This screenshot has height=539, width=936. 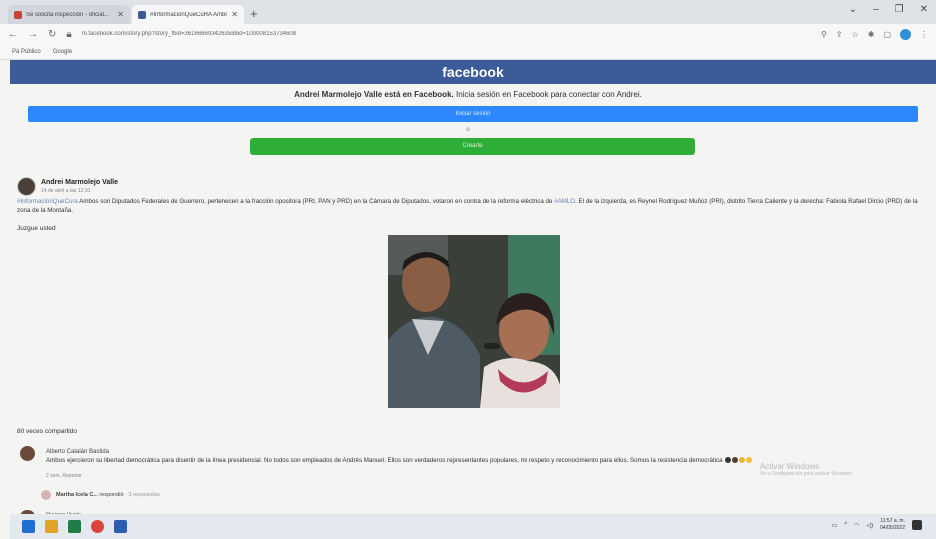 I want to click on system-tray: ▭ ^ ◠ ◁) 11:57 a. m. 04/05/2022, so click(x=877, y=525).